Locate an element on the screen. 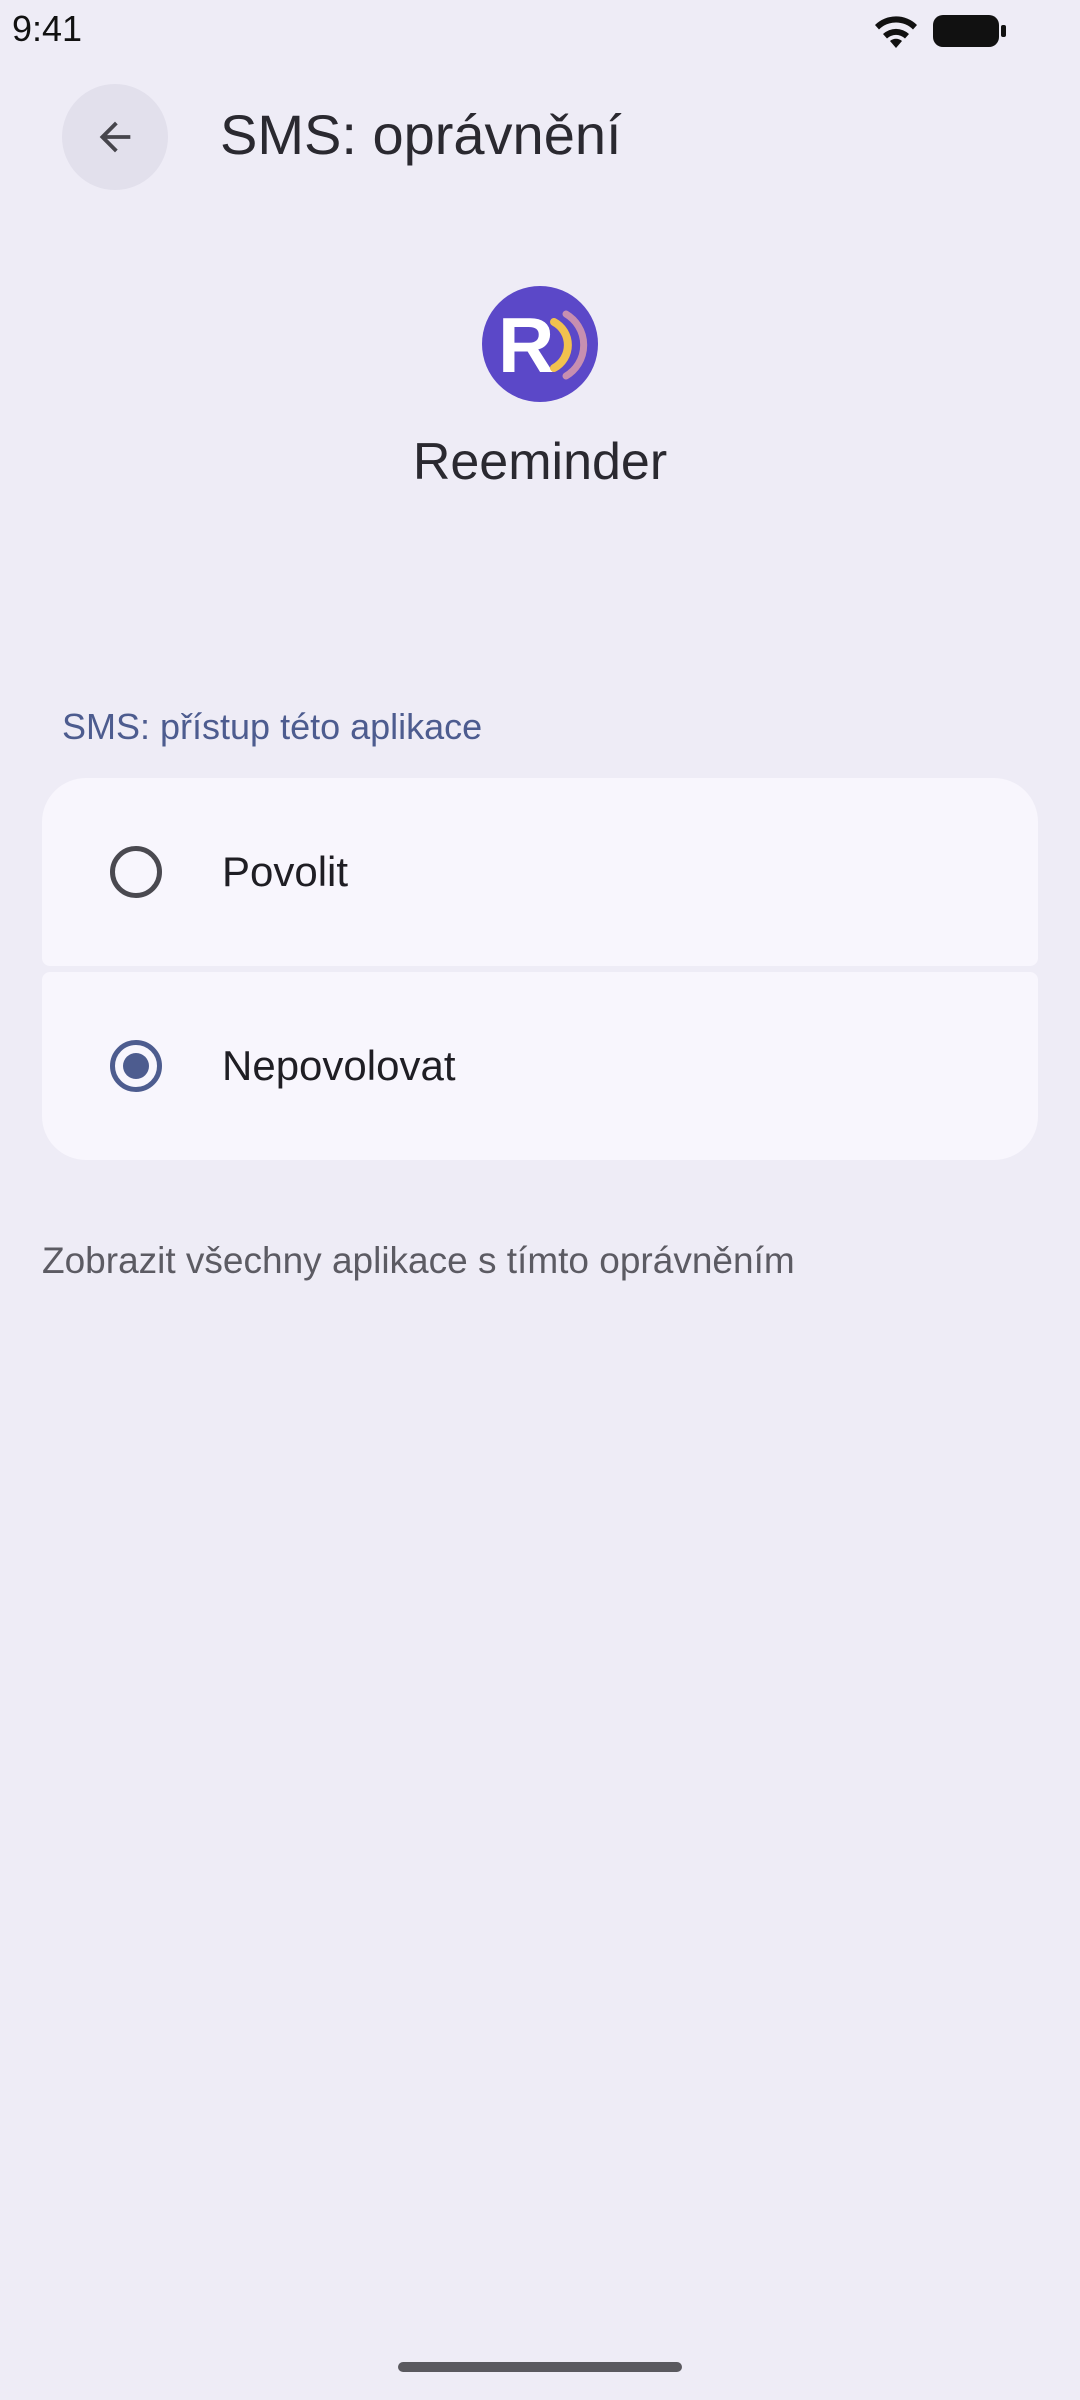  status-bar: 9:41 is located at coordinates (540, 31).